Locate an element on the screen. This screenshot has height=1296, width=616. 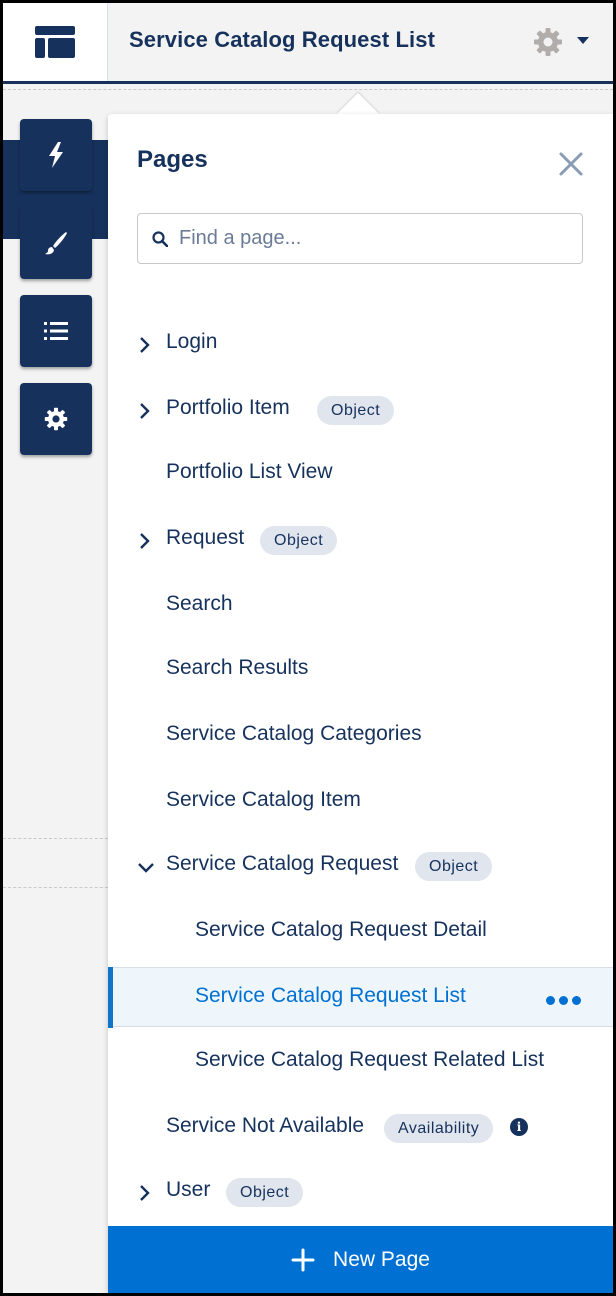
new-page-button: New Page is located at coordinates (360, 1259).